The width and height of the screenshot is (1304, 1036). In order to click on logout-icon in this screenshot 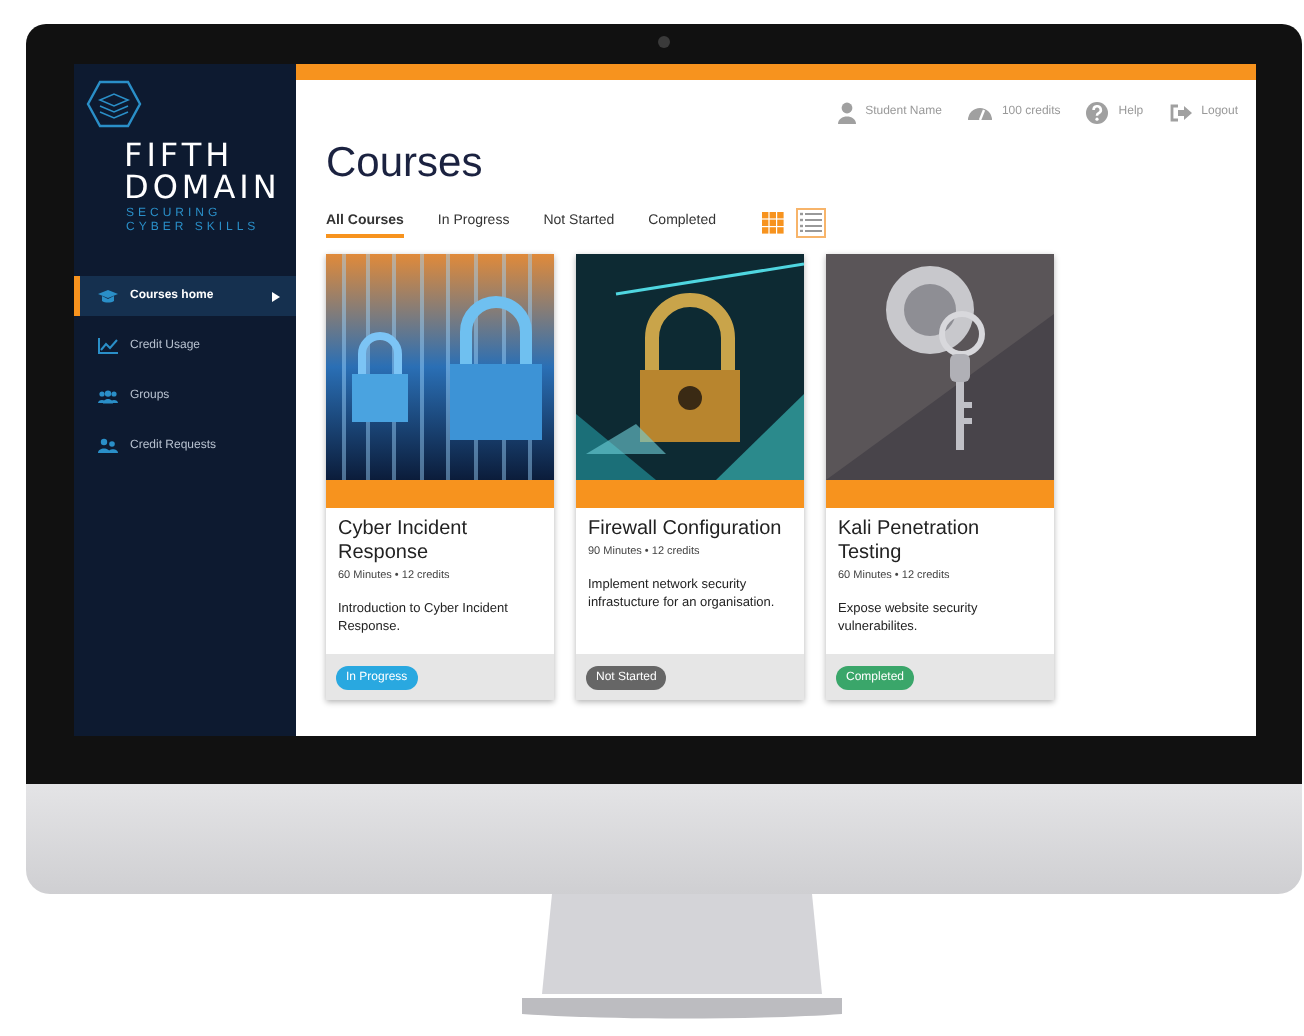, I will do `click(1180, 112)`.